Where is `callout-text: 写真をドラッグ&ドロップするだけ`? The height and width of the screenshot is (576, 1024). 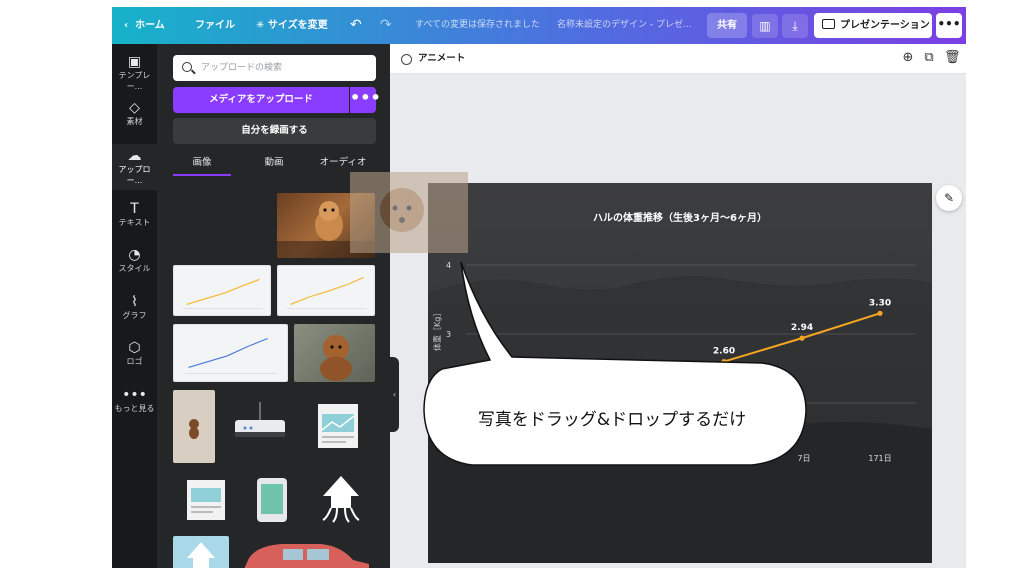
callout-text: 写真をドラッグ&ドロップするだけ is located at coordinates (612, 420).